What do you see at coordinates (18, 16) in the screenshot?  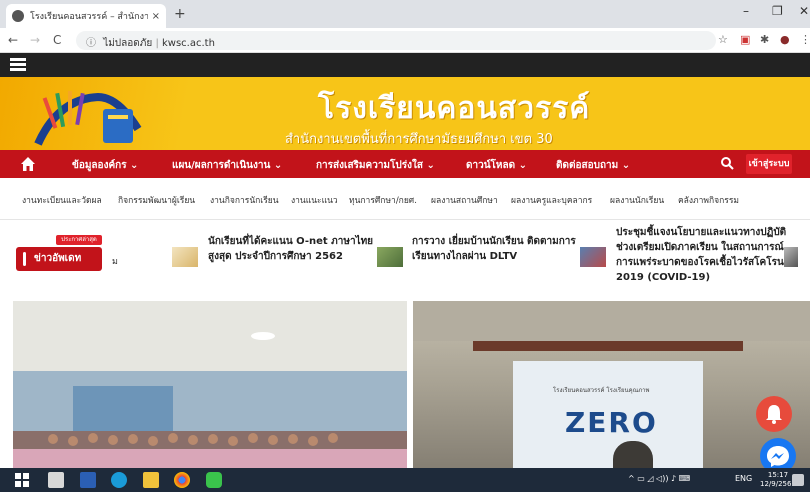 I see `site-favicon-icon` at bounding box center [18, 16].